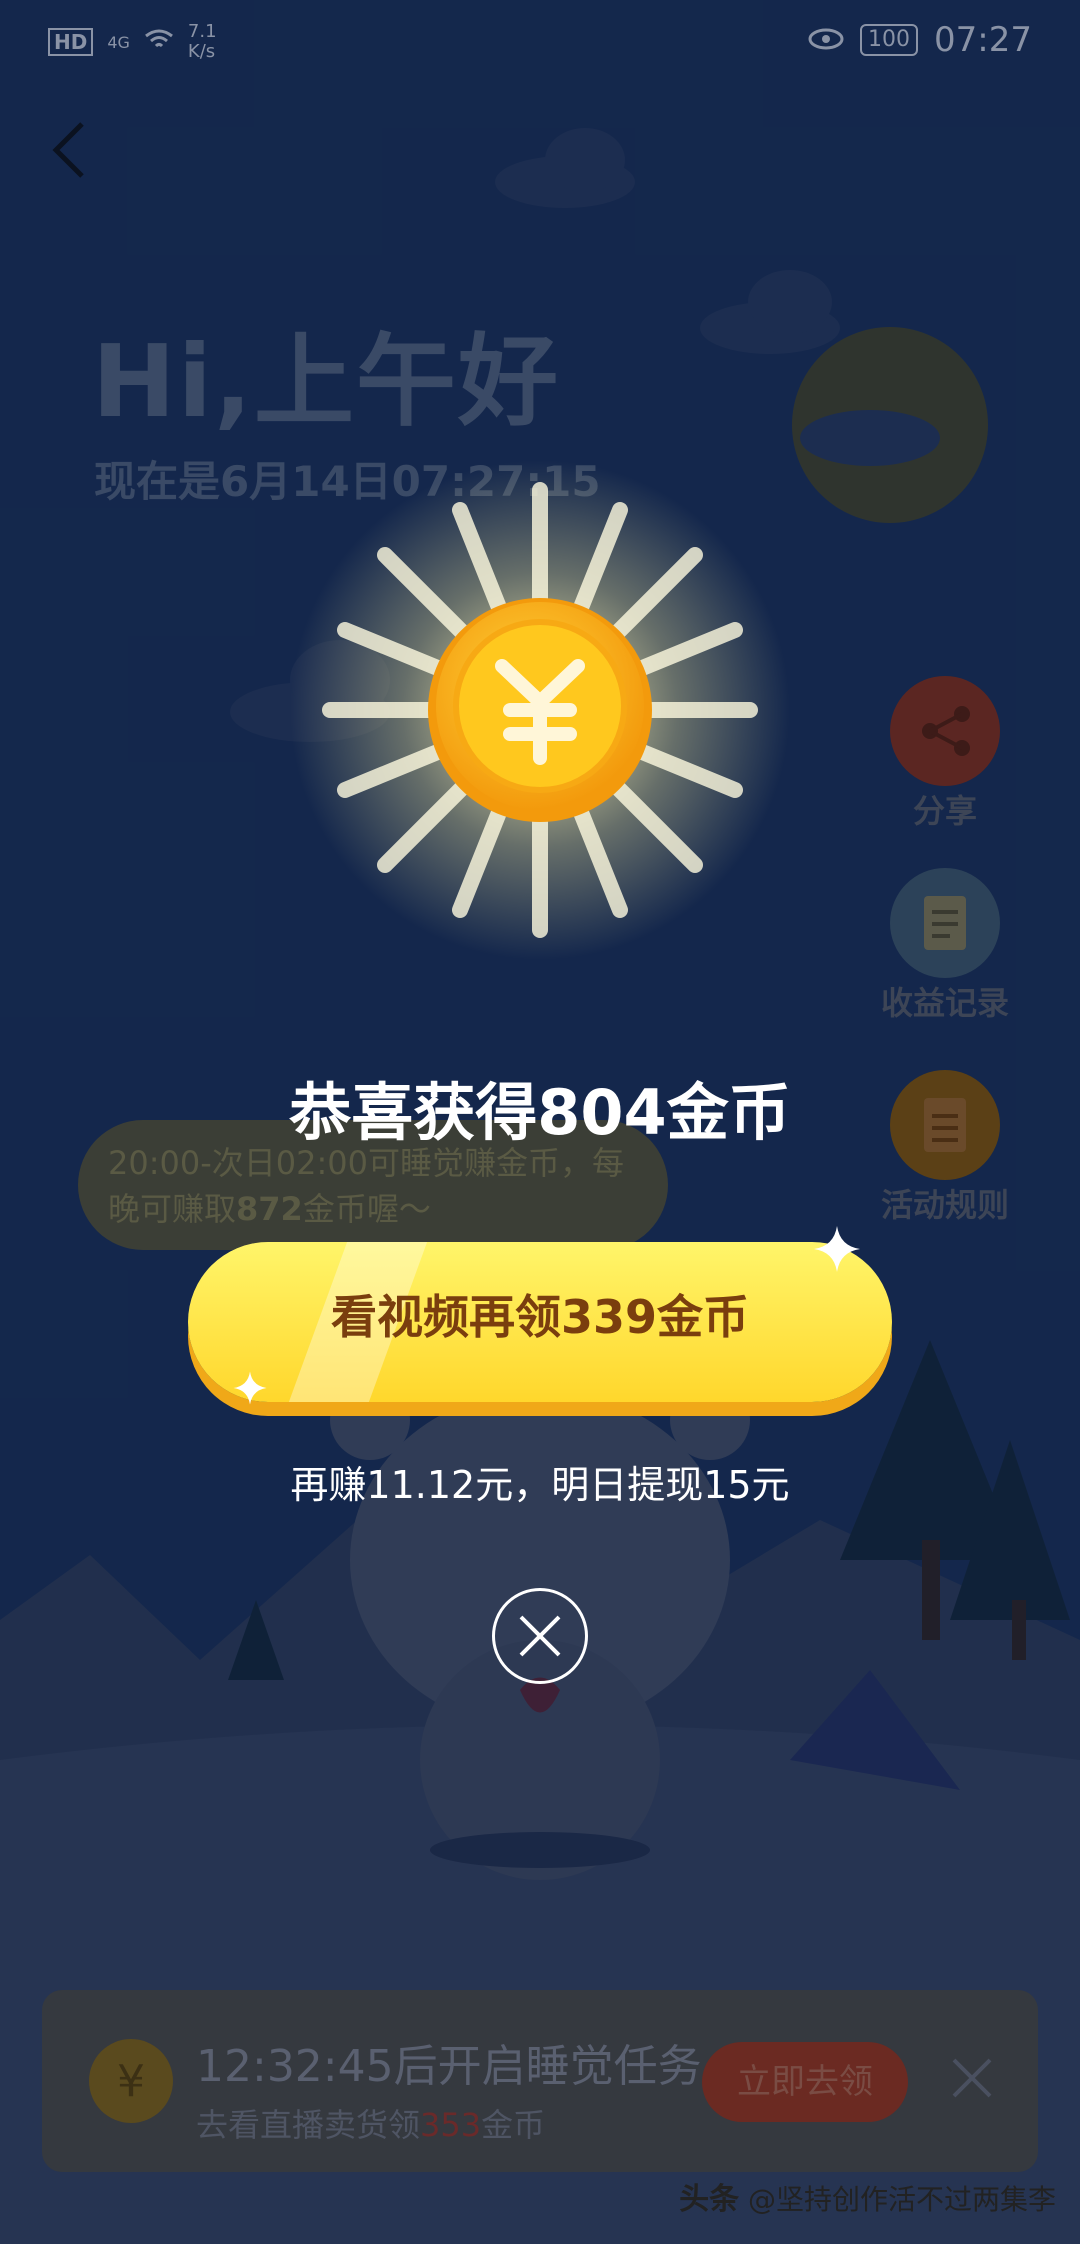  I want to click on hd-icon: HD, so click(71, 42).